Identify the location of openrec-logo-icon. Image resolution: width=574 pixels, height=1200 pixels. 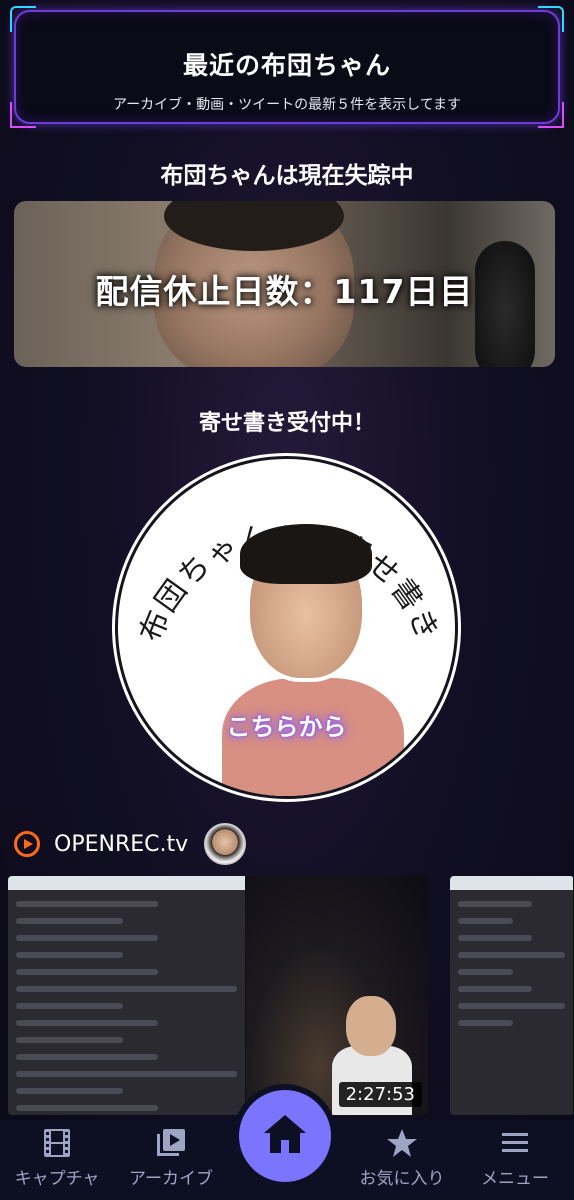
(27, 844).